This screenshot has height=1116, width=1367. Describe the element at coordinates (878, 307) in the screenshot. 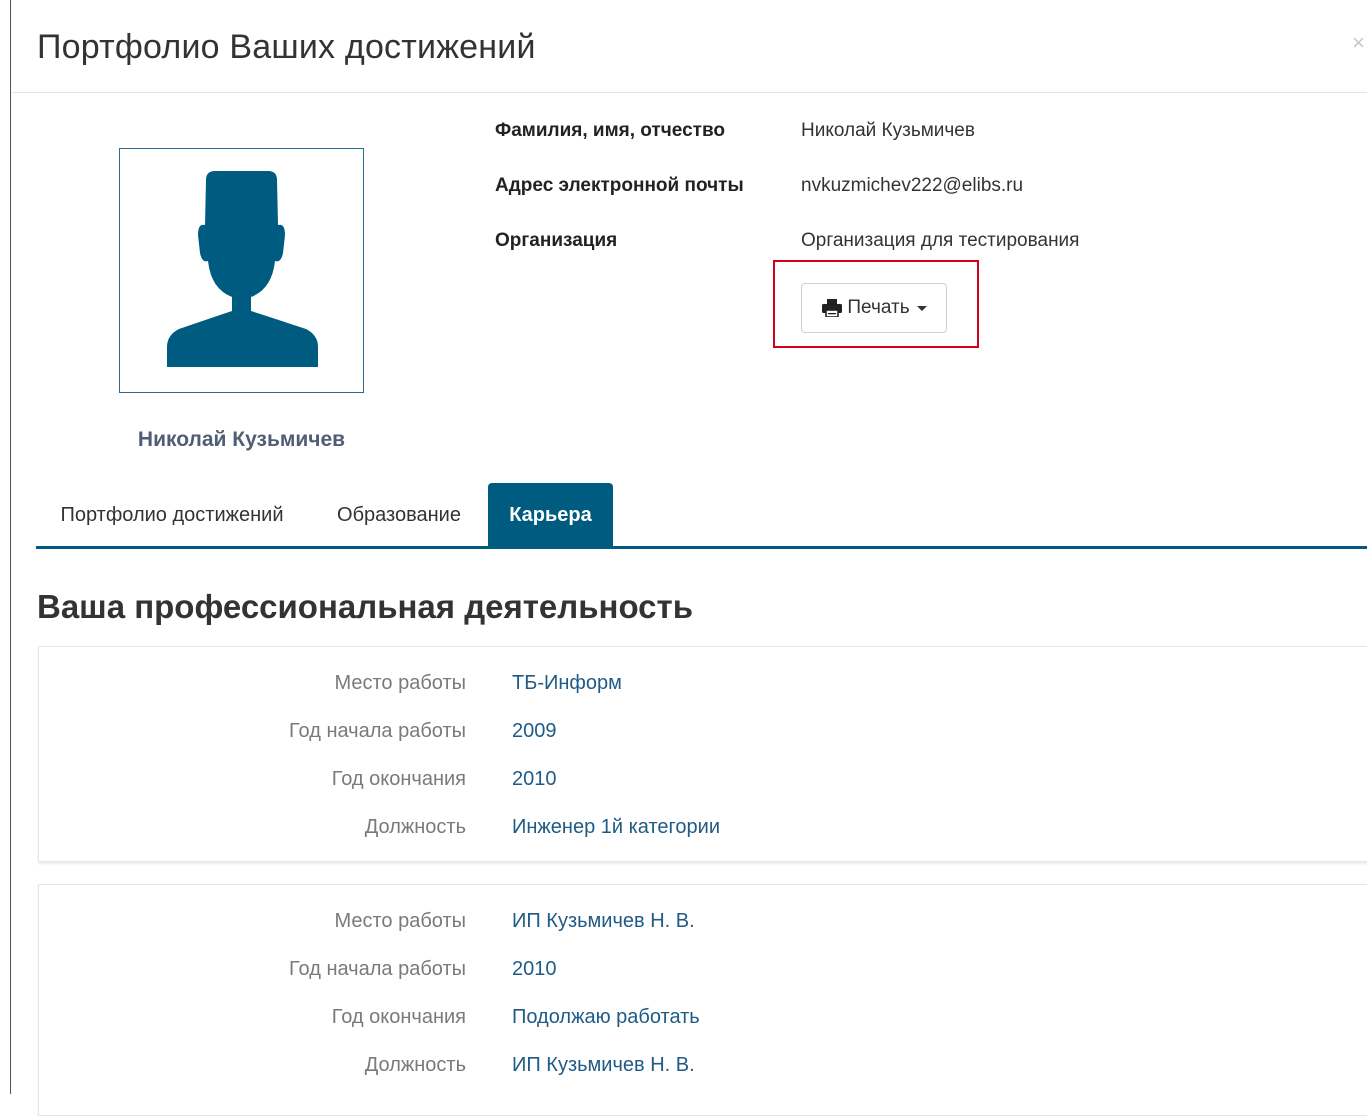

I see `print-button-label: Печать` at that location.